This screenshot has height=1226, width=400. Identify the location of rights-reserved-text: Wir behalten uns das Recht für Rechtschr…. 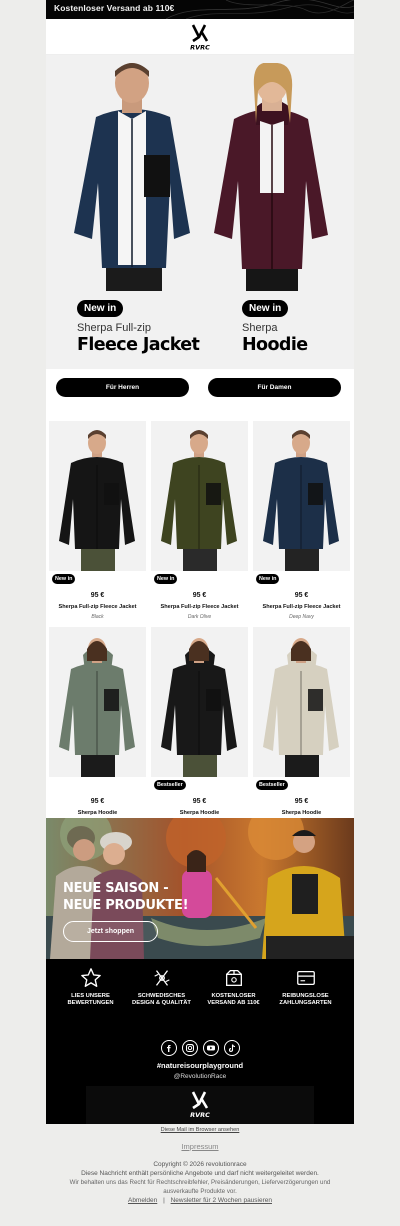
(200, 1187).